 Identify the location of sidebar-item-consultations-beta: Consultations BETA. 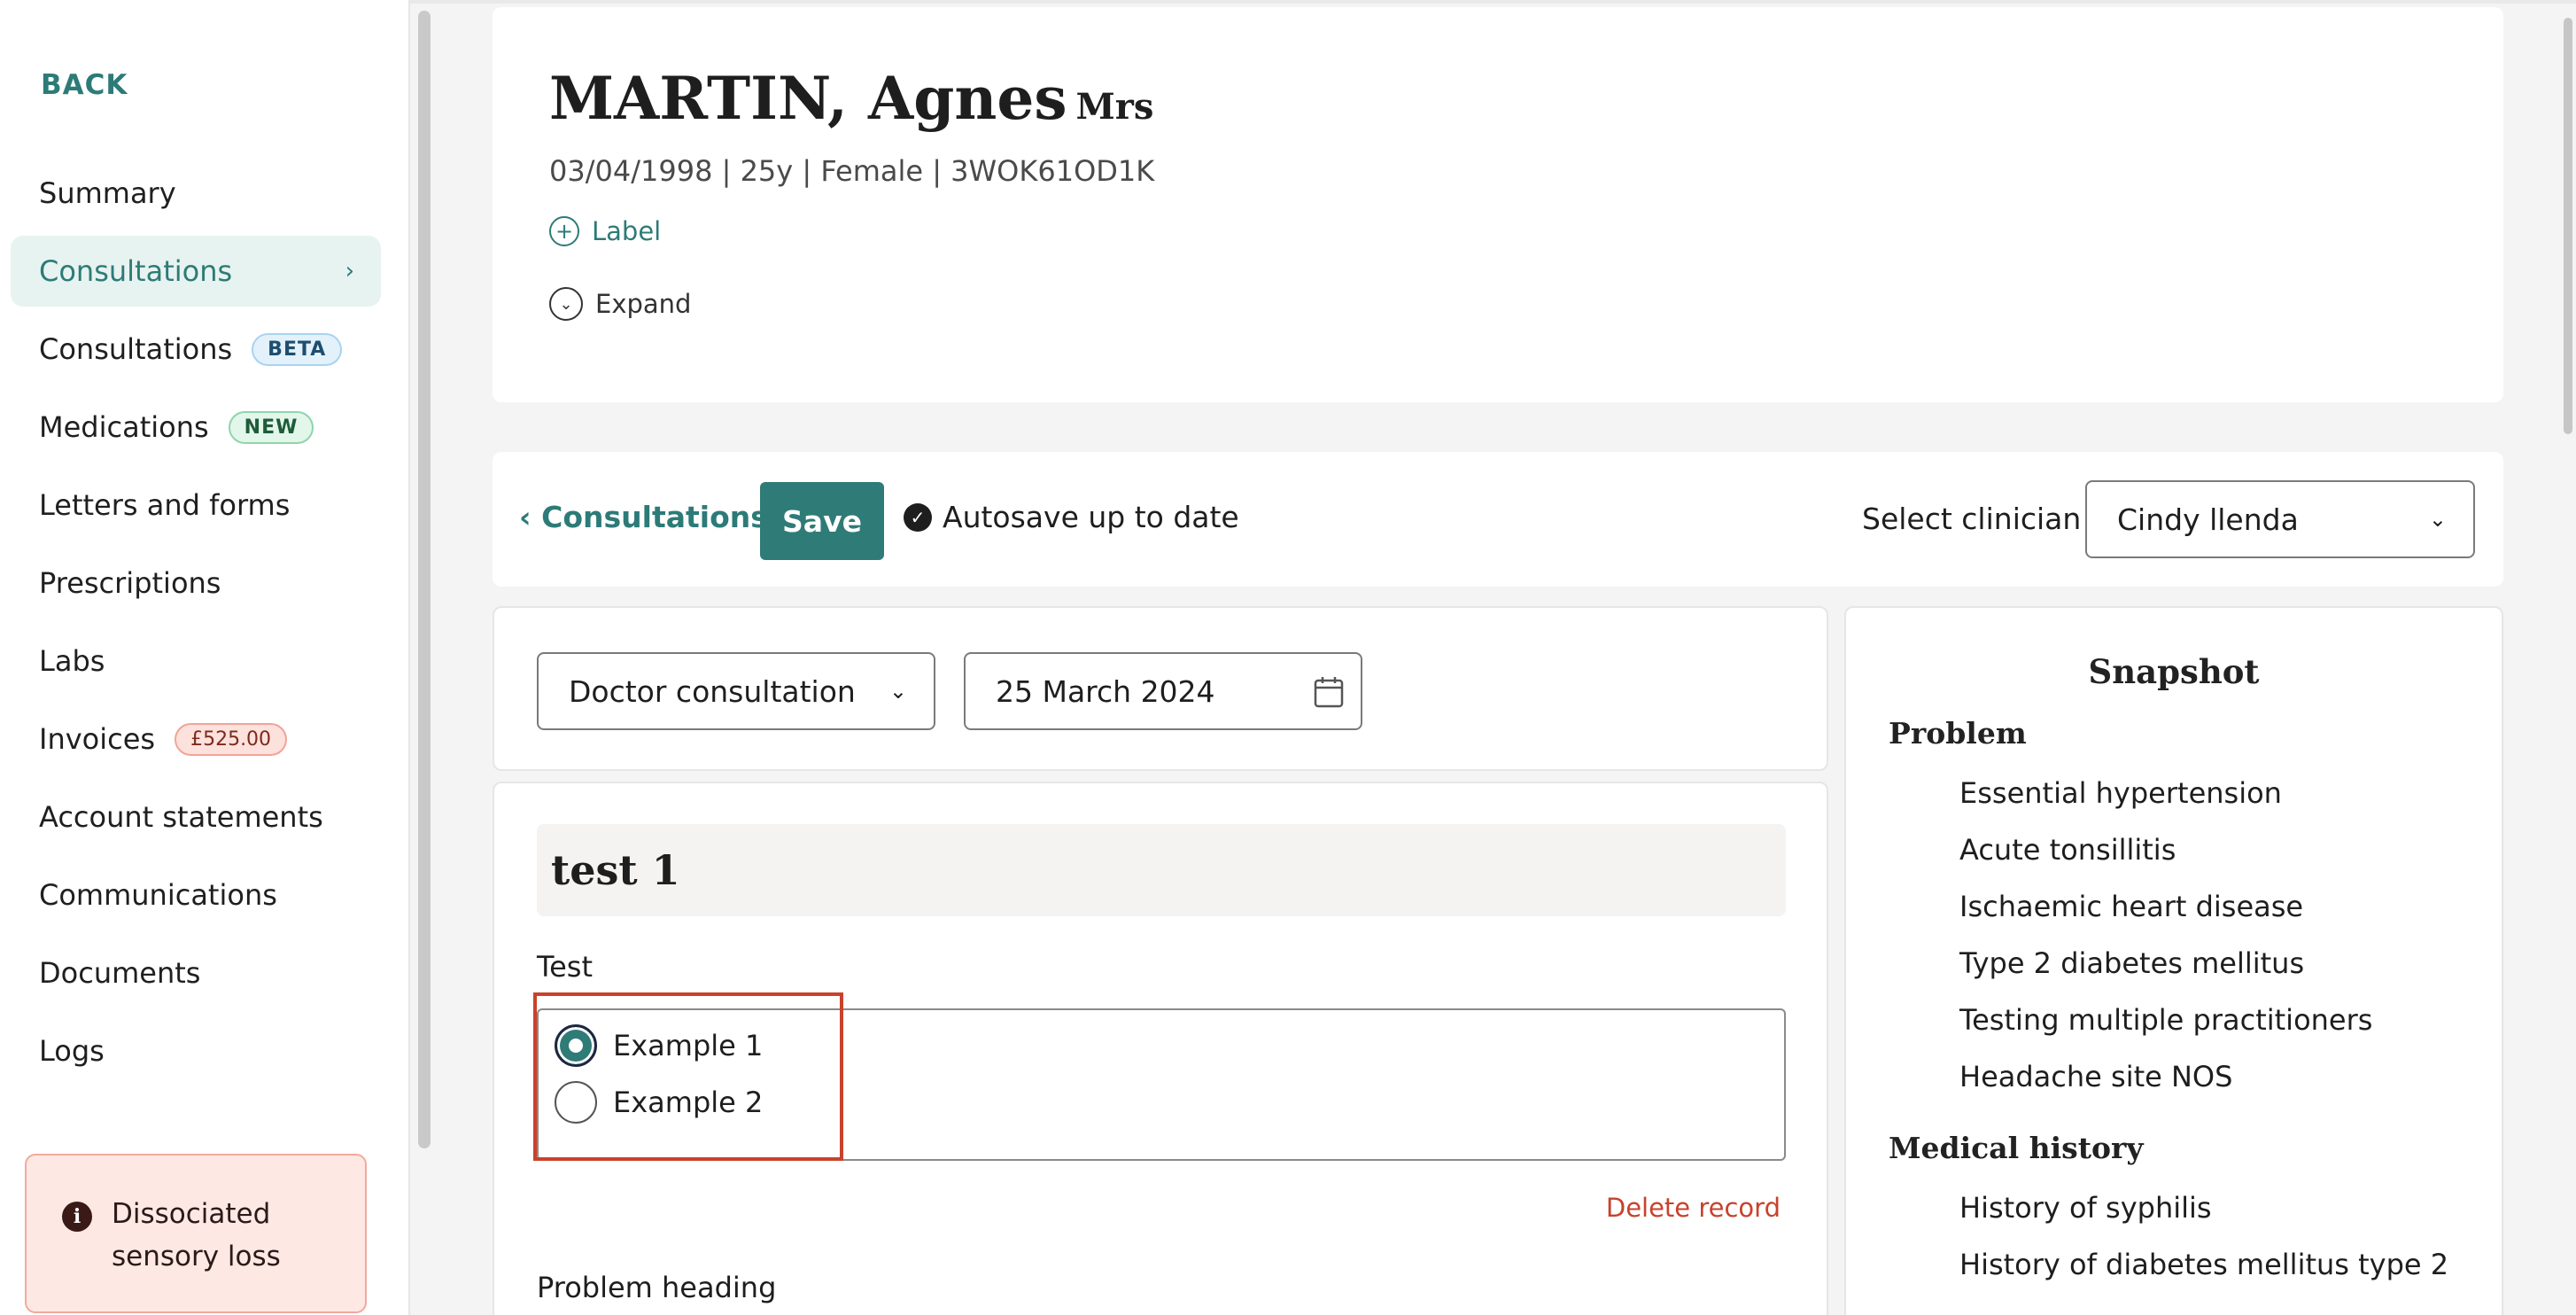
(196, 349).